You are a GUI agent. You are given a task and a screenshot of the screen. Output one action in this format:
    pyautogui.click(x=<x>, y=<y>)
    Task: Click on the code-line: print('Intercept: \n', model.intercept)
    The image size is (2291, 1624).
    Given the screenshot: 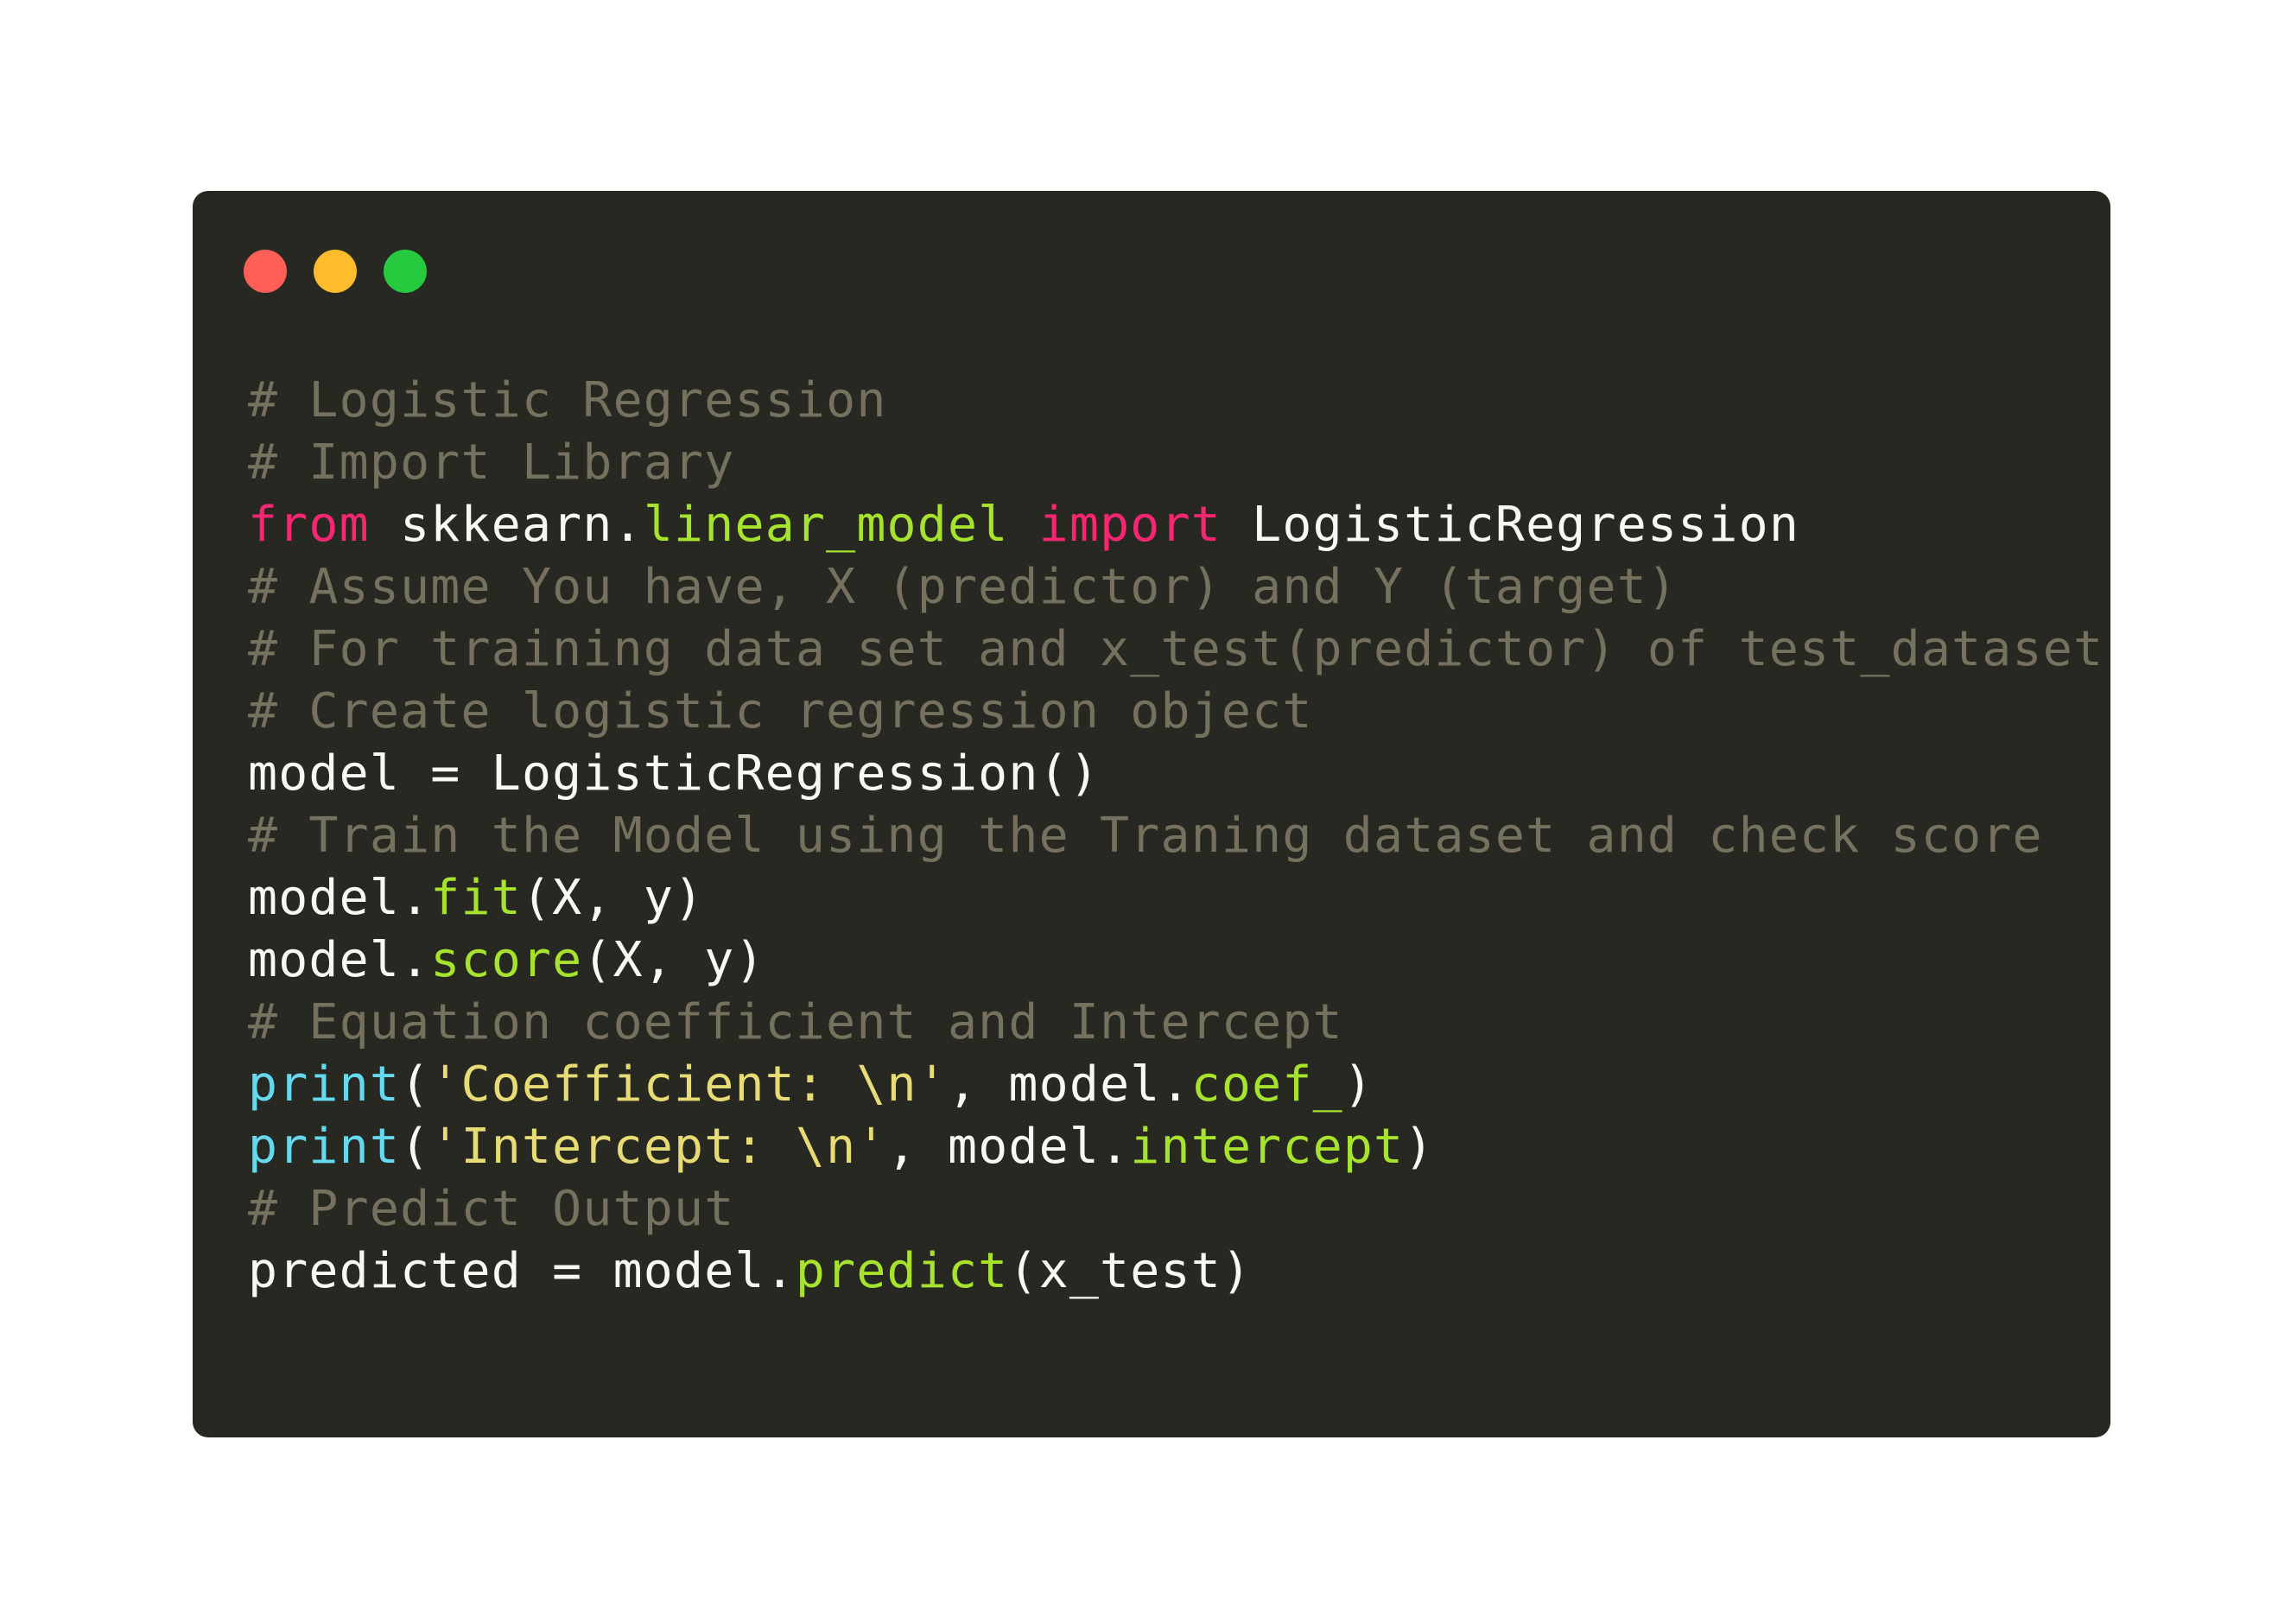 What is the action you would take?
    pyautogui.click(x=1176, y=1147)
    